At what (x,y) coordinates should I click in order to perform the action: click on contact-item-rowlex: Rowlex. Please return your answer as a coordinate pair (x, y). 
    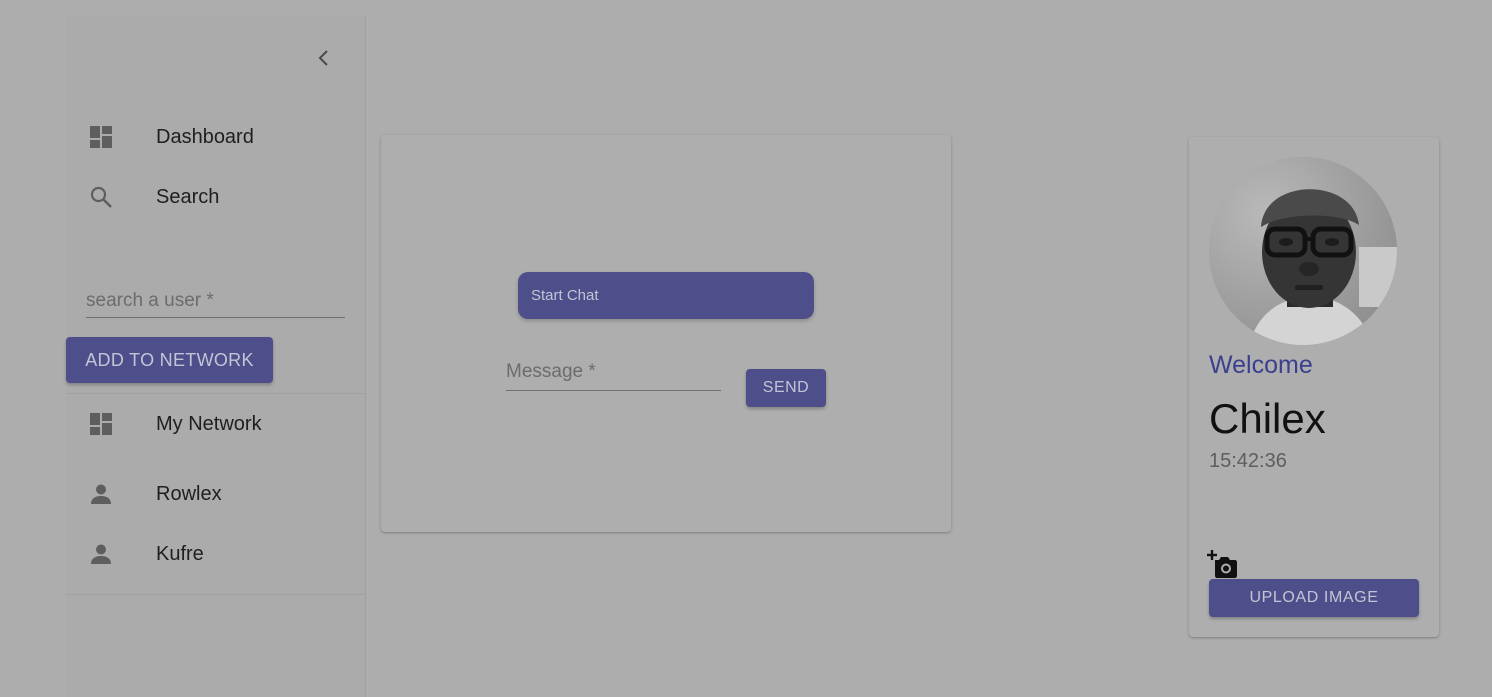
    Looking at the image, I should click on (215, 494).